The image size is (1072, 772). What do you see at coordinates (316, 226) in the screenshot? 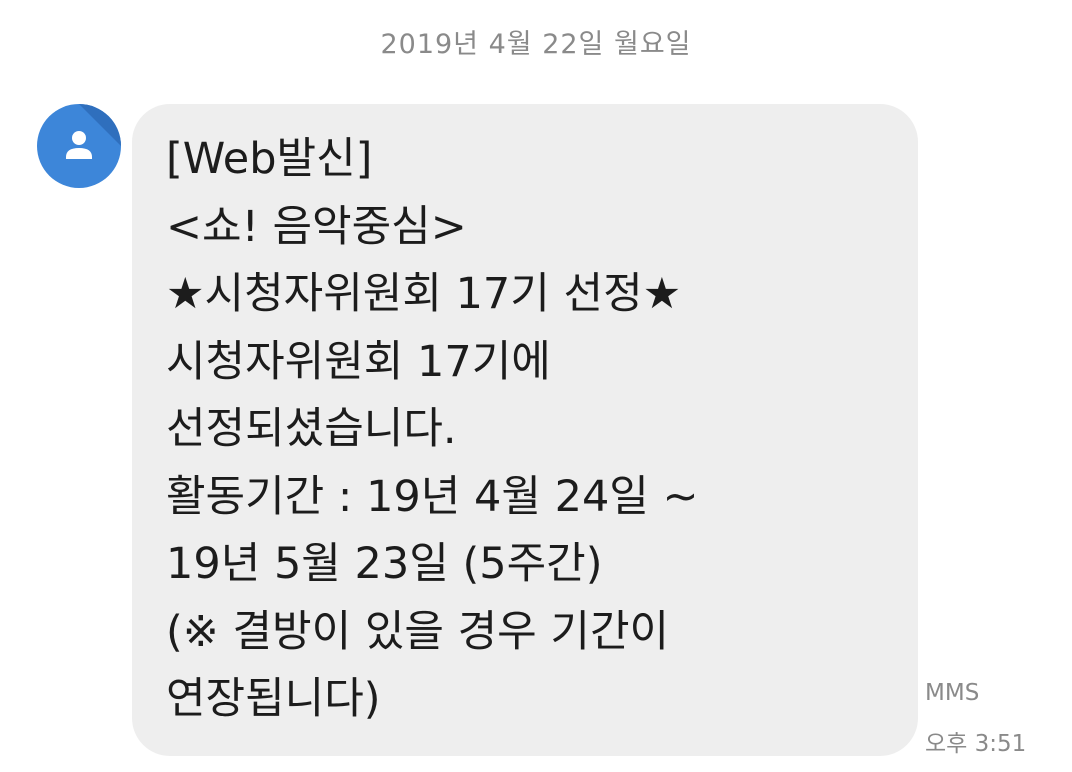
I see `message-line: <쇼! 음악중심>` at bounding box center [316, 226].